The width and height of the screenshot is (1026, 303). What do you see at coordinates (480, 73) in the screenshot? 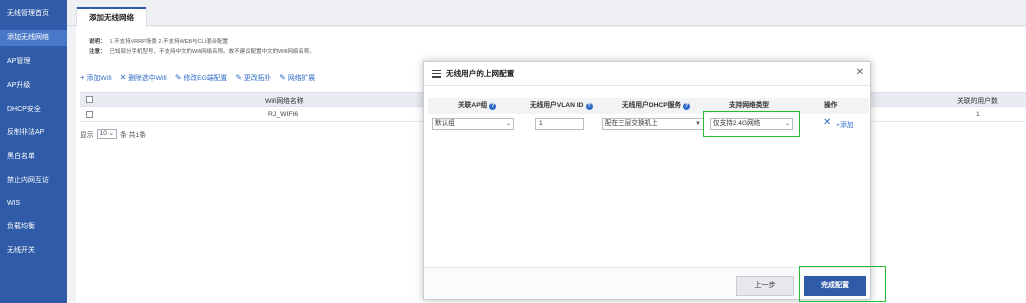
I see `dialog-title: 无线用户的上网配置` at bounding box center [480, 73].